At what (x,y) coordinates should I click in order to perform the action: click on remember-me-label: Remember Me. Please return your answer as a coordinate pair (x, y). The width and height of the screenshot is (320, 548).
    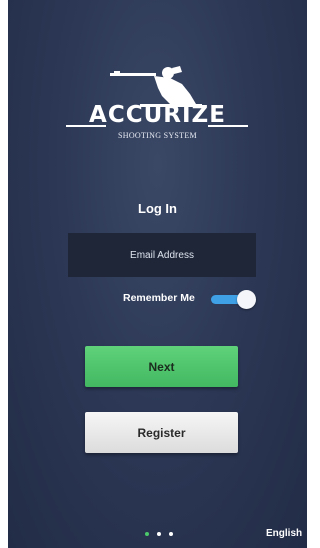
    Looking at the image, I should click on (159, 298).